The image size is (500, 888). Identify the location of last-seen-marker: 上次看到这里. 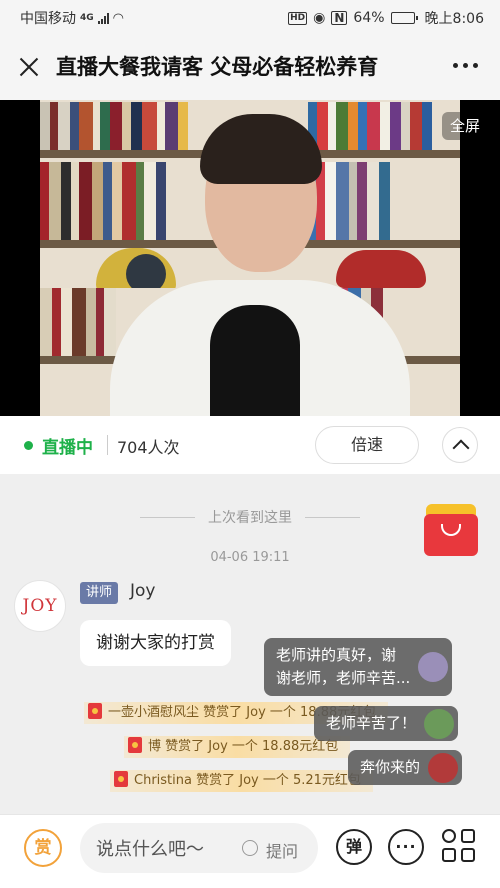
(250, 517).